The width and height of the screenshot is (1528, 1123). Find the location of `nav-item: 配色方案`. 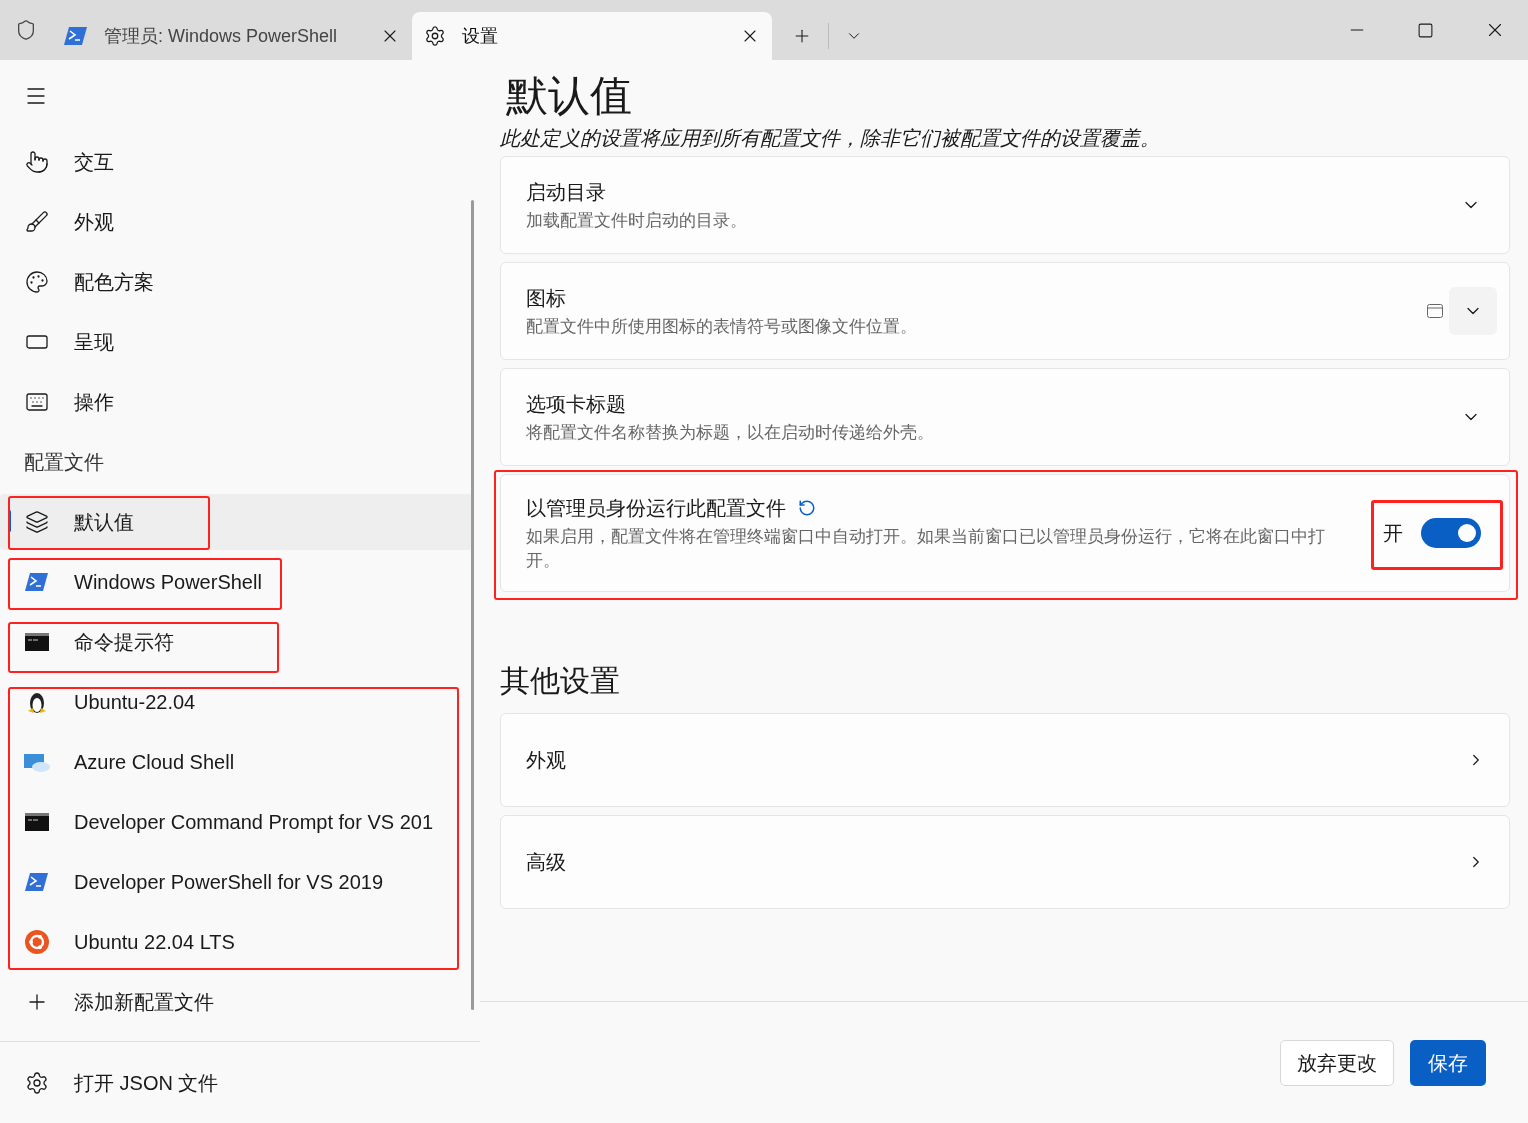

nav-item: 配色方案 is located at coordinates (236, 282).